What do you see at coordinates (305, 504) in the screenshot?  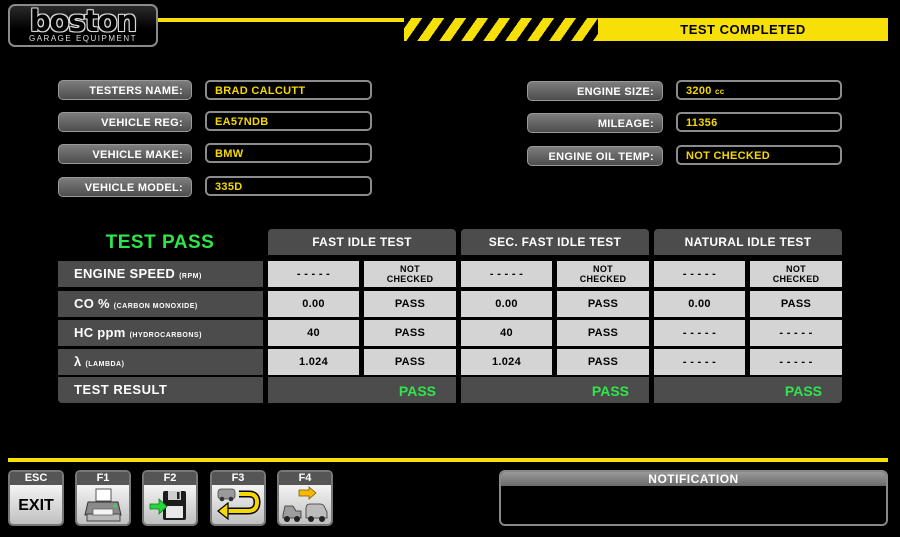 I see `car-transfer-icon` at bounding box center [305, 504].